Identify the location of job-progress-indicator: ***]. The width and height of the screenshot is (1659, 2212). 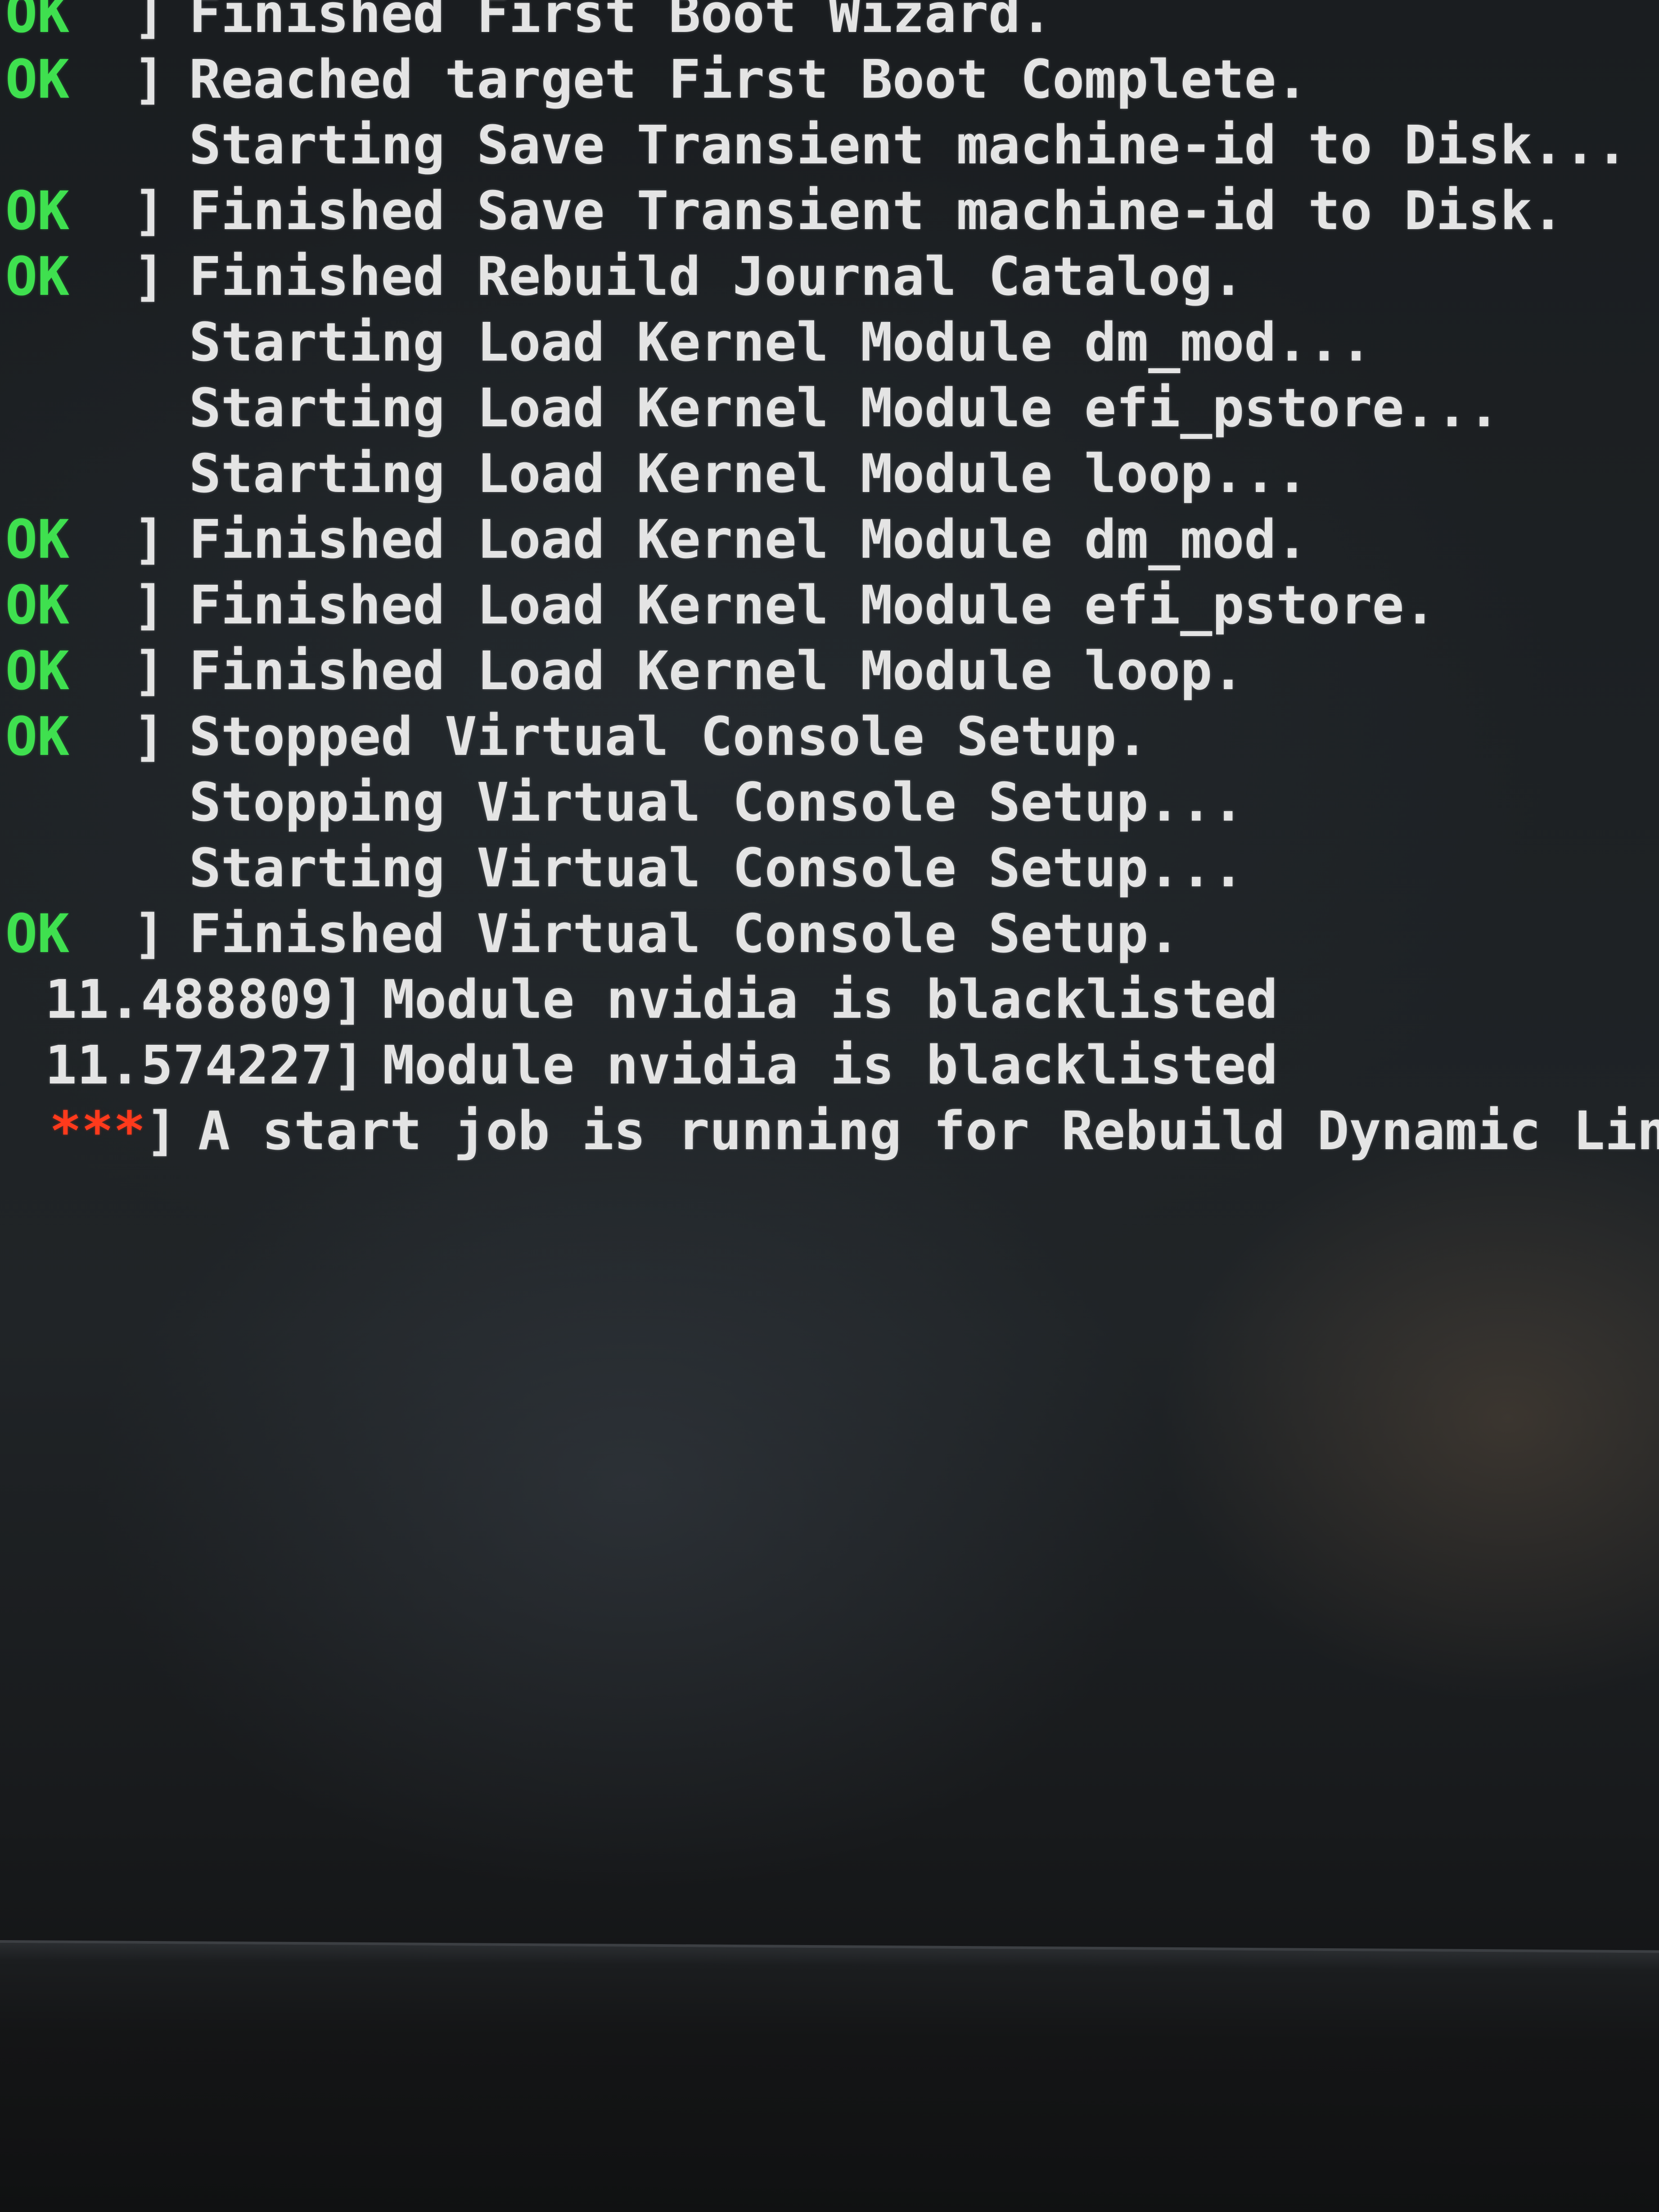
(124, 1130).